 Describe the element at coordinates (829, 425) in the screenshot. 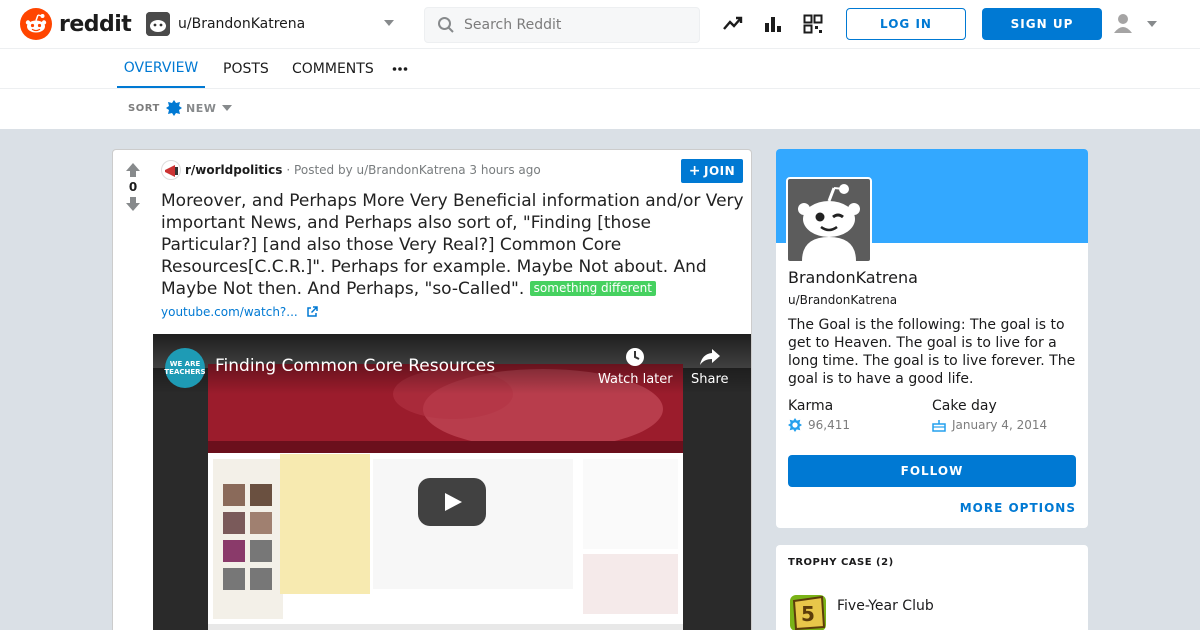

I see `karma-value: 96,411` at that location.